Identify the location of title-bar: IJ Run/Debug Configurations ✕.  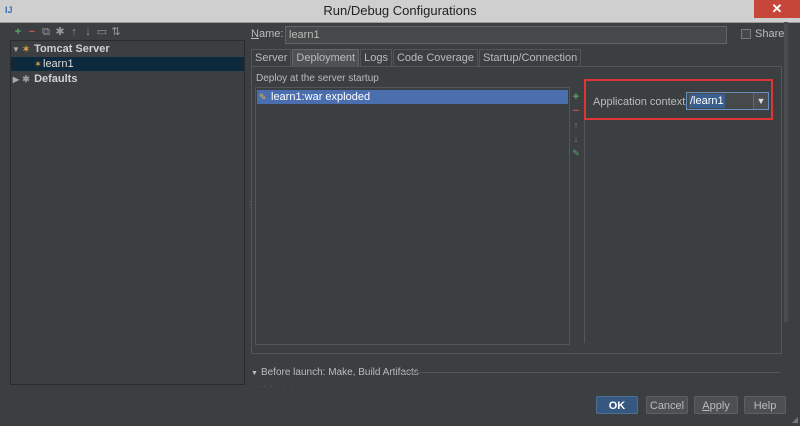
(400, 11).